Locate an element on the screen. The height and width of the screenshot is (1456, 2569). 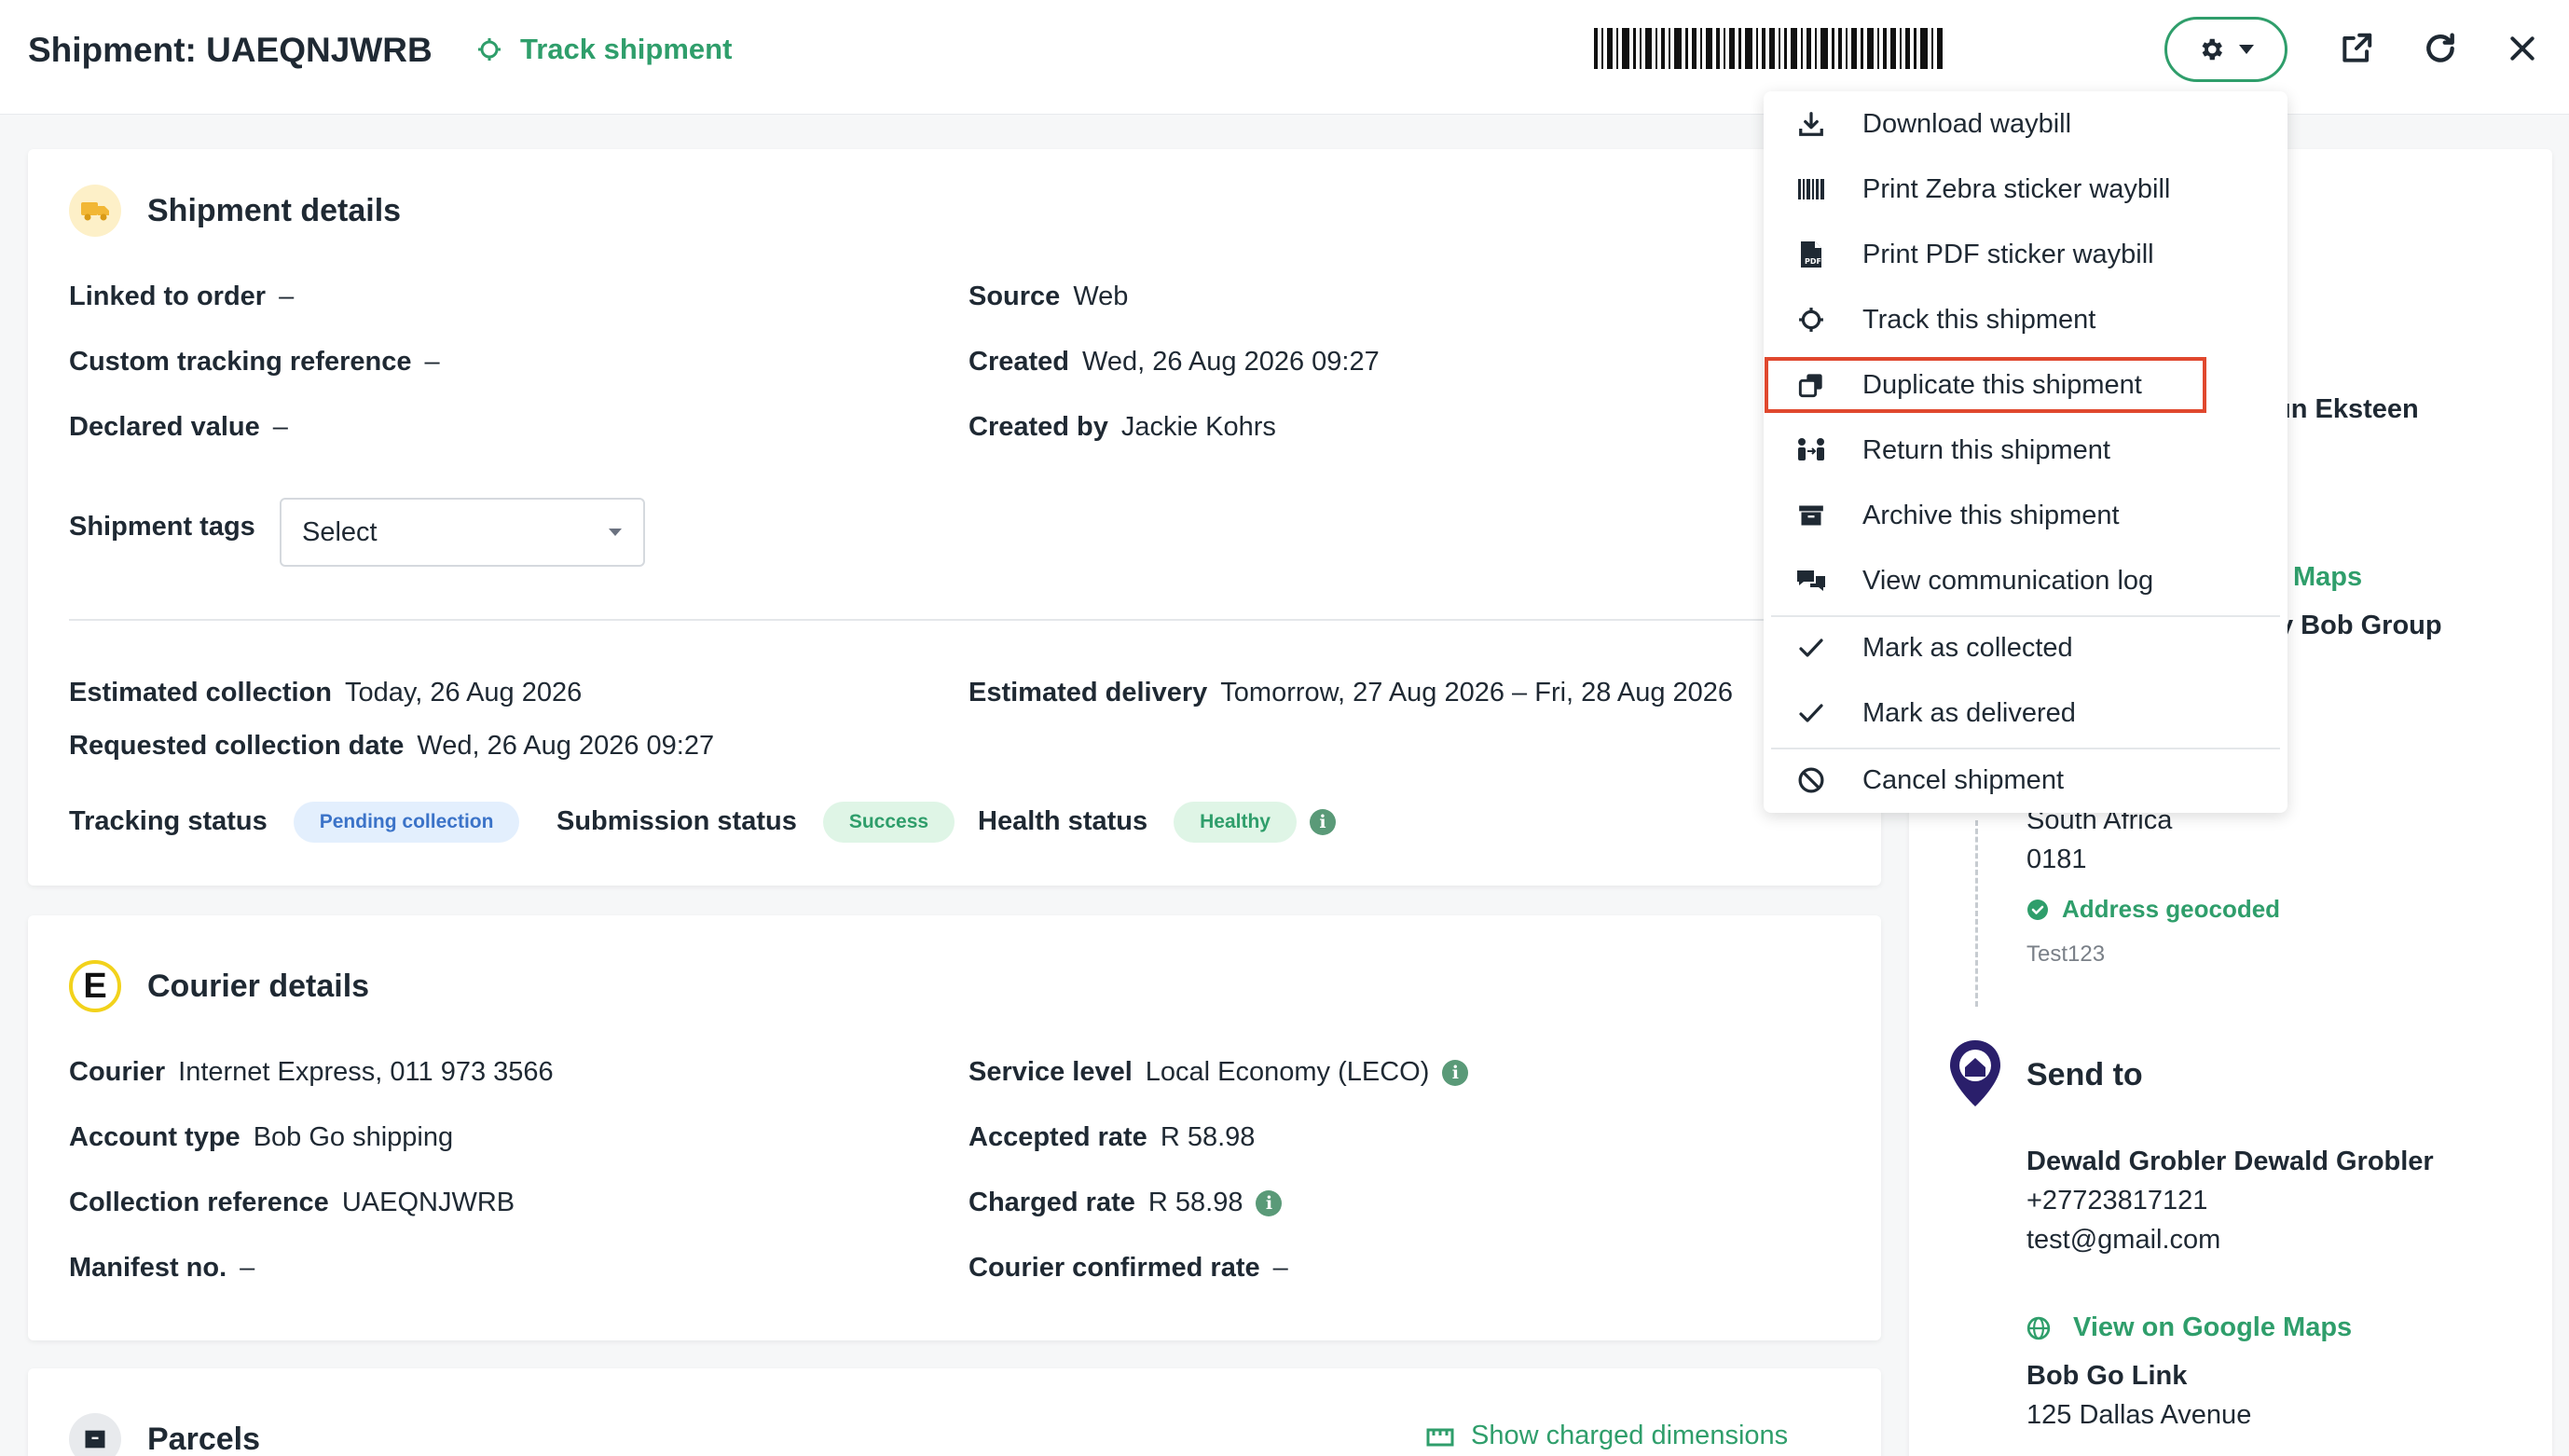
check-circle-icon is located at coordinates (2038, 909).